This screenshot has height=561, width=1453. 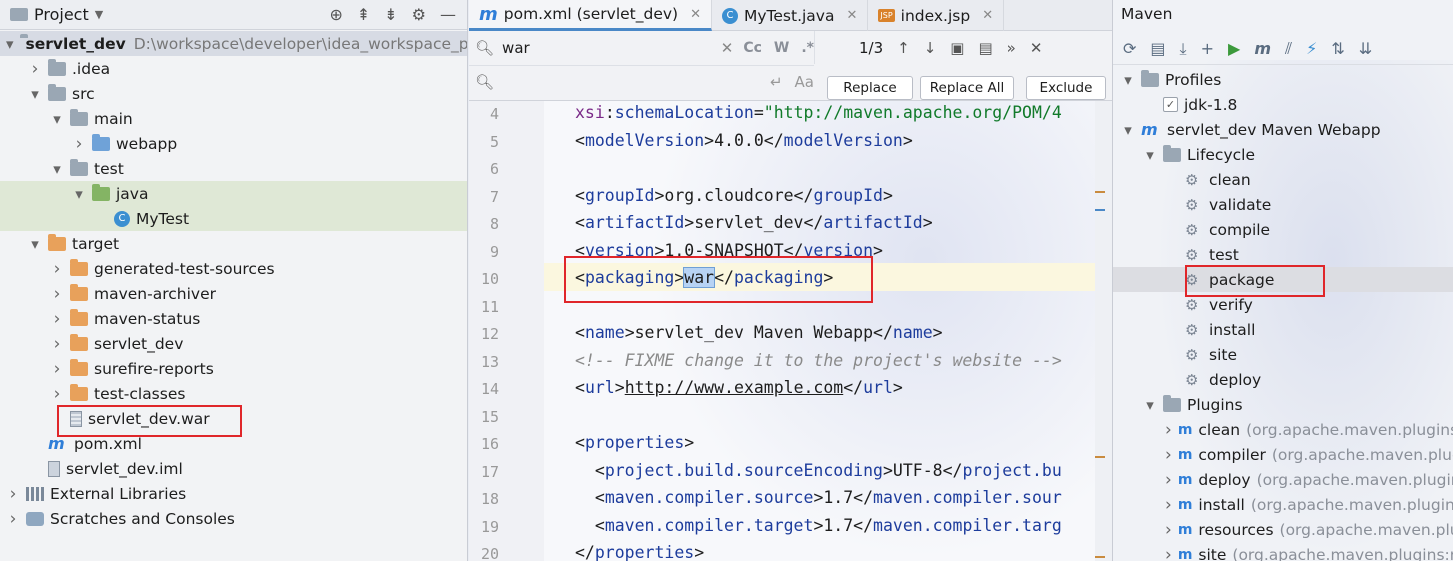 I want to click on exclude-button: Exclude, so click(x=1066, y=88).